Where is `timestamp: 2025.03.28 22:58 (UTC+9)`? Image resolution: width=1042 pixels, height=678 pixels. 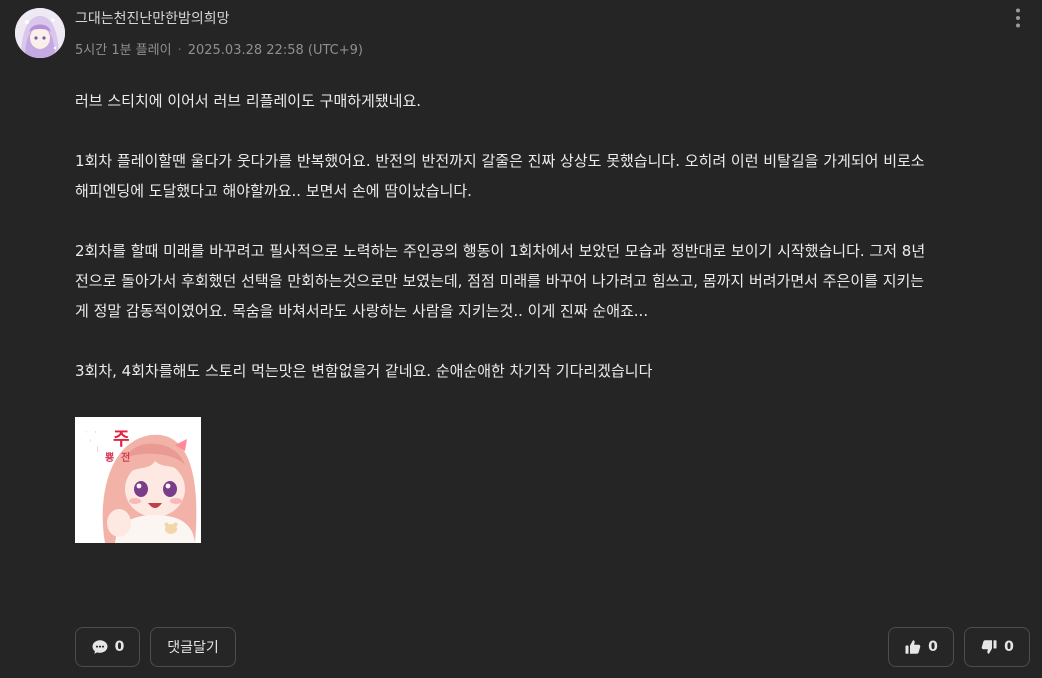 timestamp: 2025.03.28 22:58 (UTC+9) is located at coordinates (275, 50).